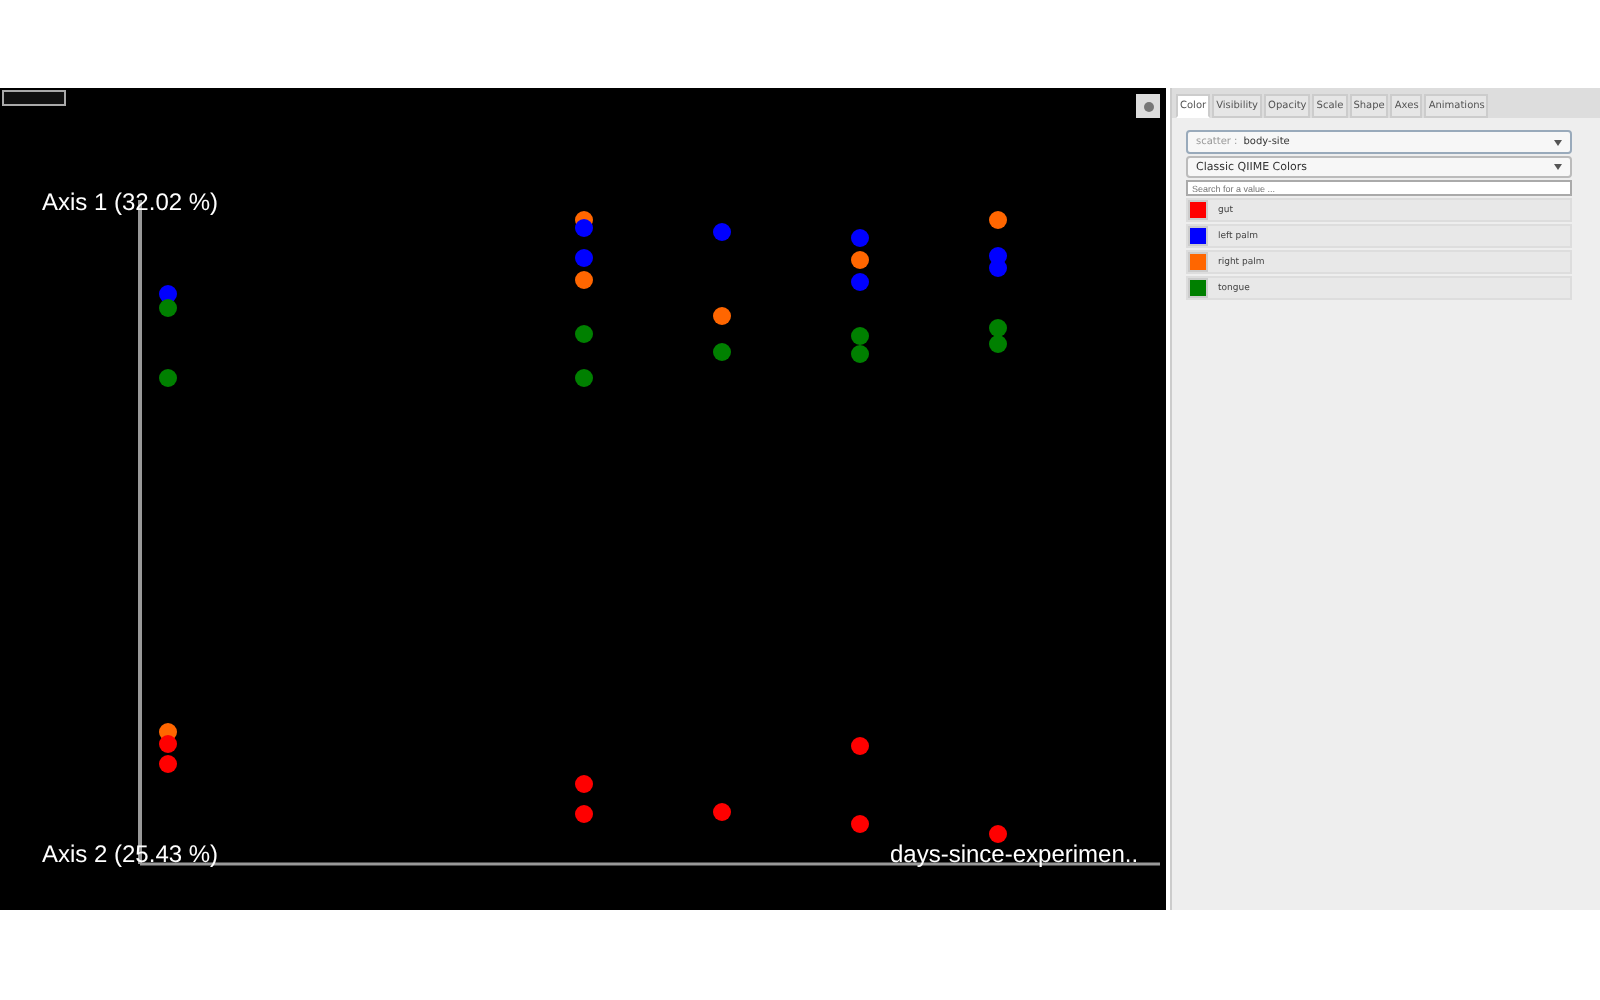  What do you see at coordinates (1148, 106) in the screenshot?
I see `settings-button` at bounding box center [1148, 106].